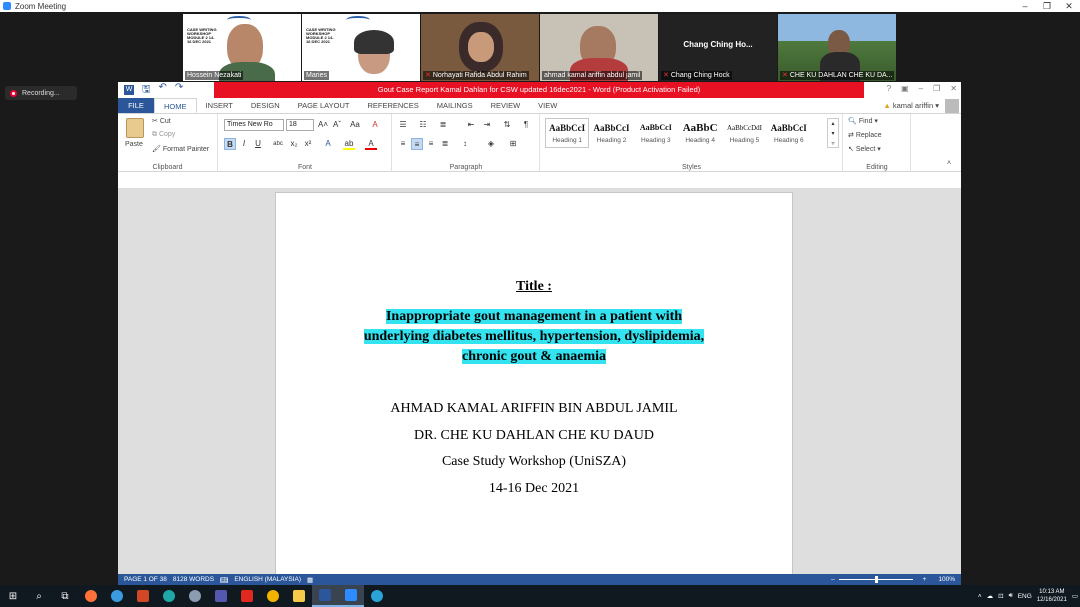  What do you see at coordinates (889, 88) in the screenshot?
I see `help-icon: ?` at bounding box center [889, 88].